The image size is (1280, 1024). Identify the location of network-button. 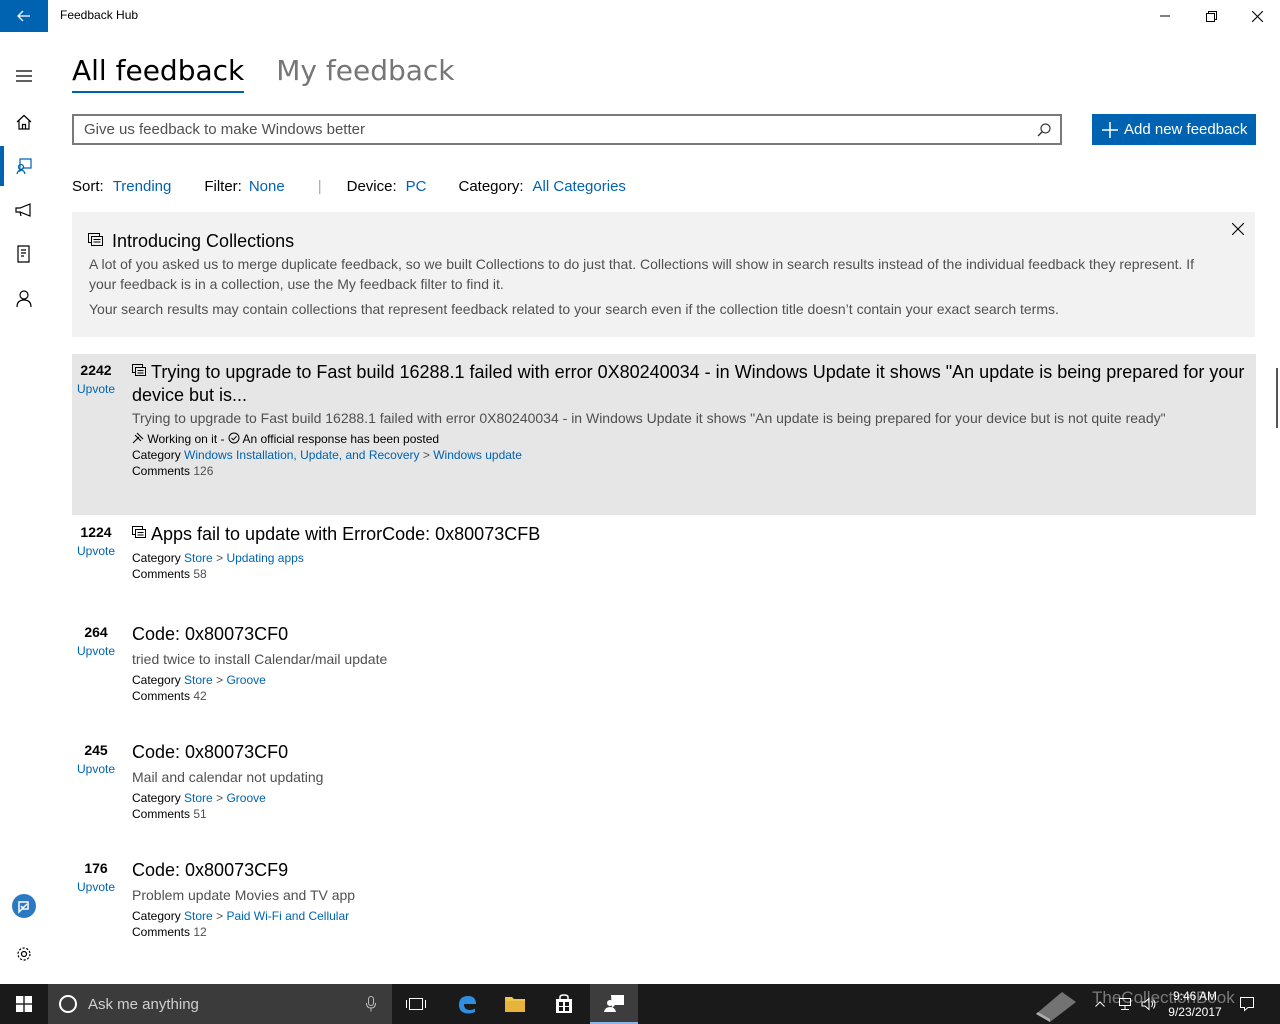
(1125, 1004).